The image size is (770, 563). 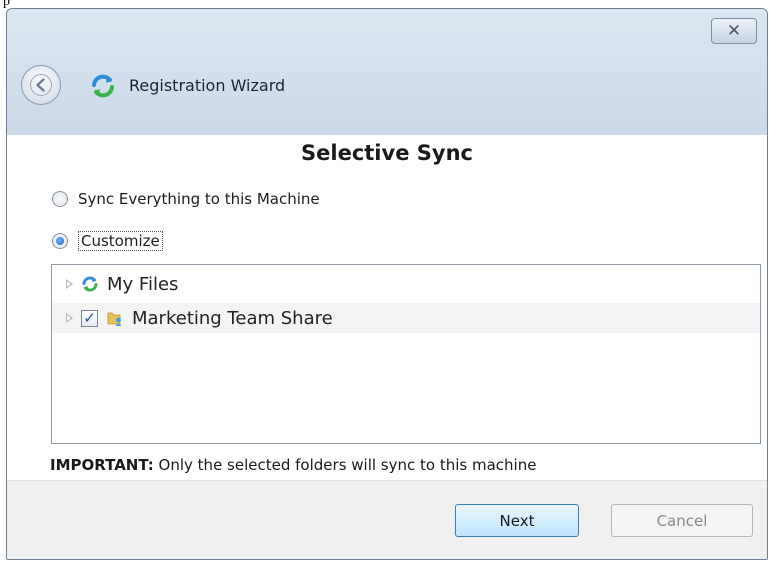 I want to click on tree-item-label: Marketing Team Share, so click(x=232, y=318).